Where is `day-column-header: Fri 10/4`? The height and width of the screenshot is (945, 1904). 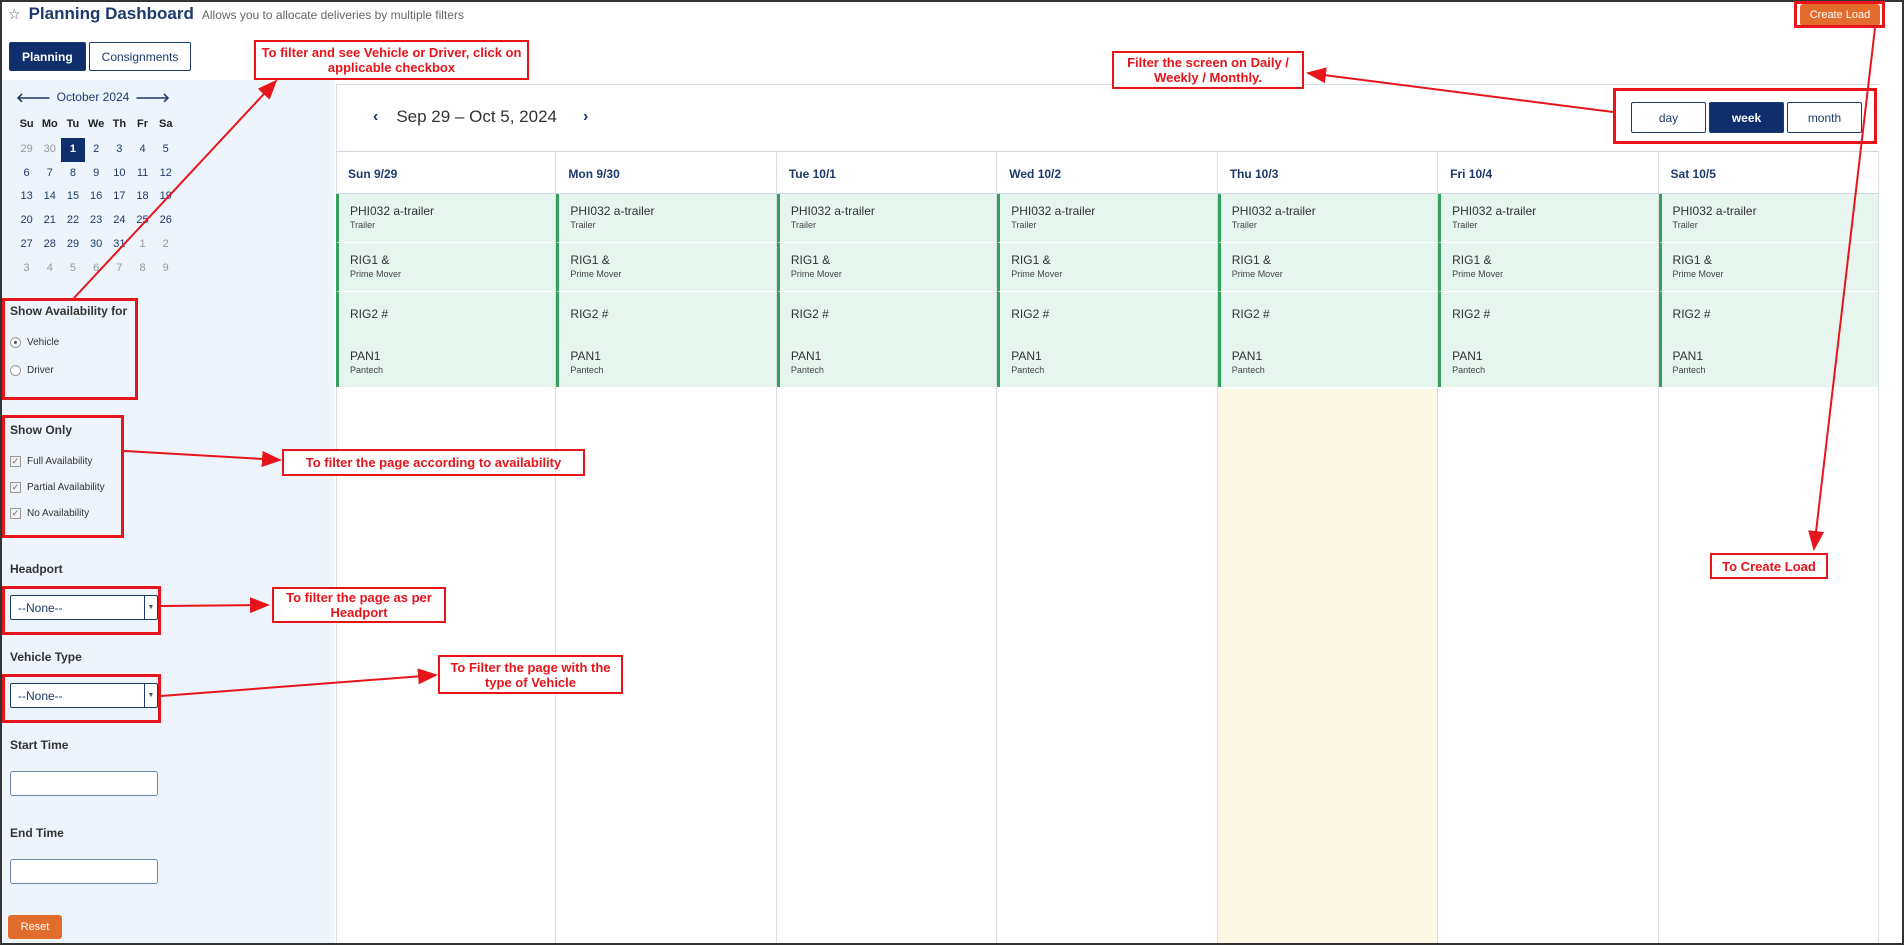
day-column-header: Fri 10/4 is located at coordinates (1548, 173).